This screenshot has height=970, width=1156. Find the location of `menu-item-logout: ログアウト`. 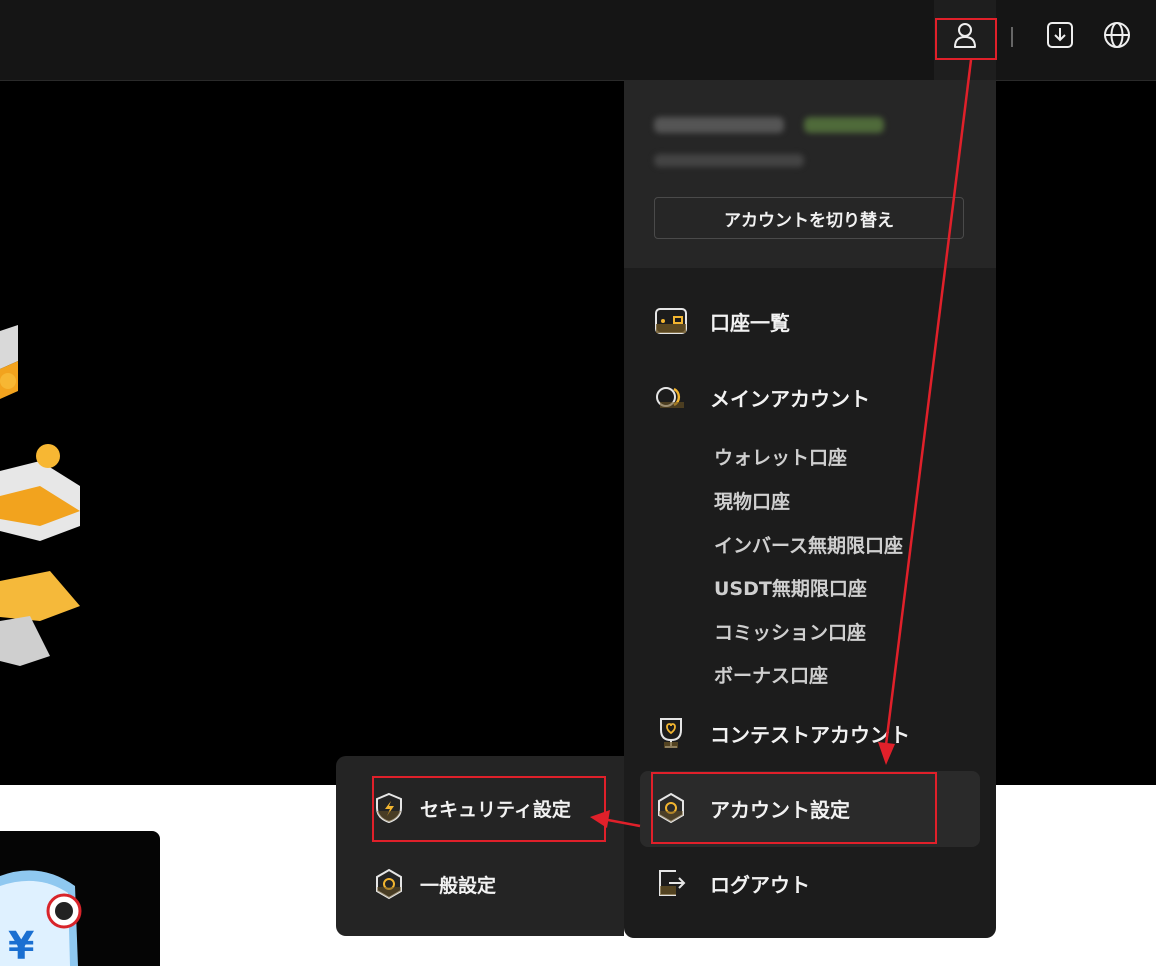

menu-item-logout: ログアウト is located at coordinates (732, 883).